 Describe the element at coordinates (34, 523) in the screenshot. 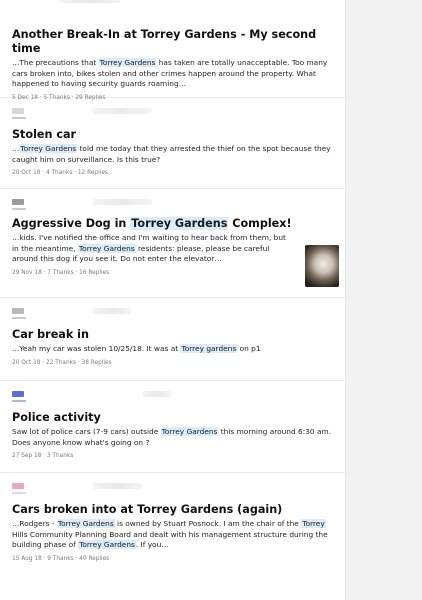

I see `excerpt-text: …Rodgers -` at that location.